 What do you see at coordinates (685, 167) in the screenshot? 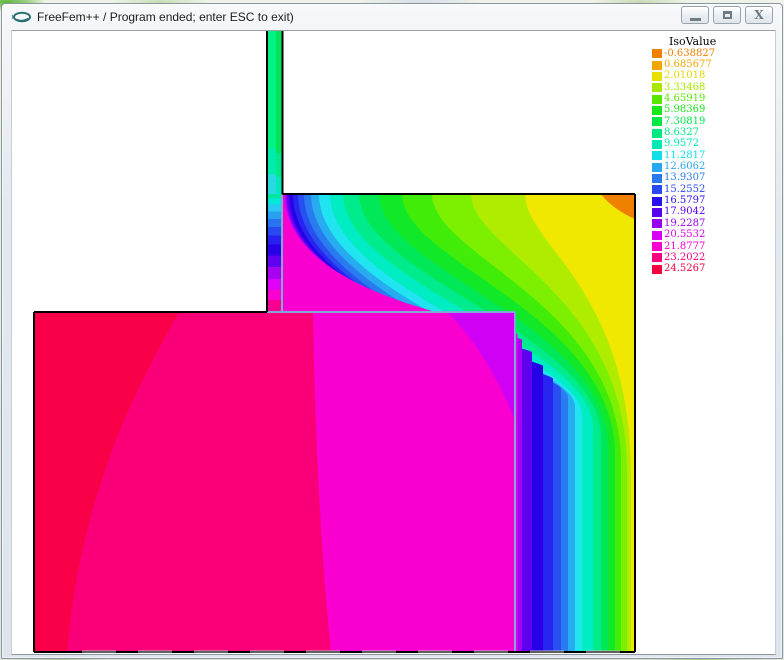
I see `legend-value: 12.6062` at bounding box center [685, 167].